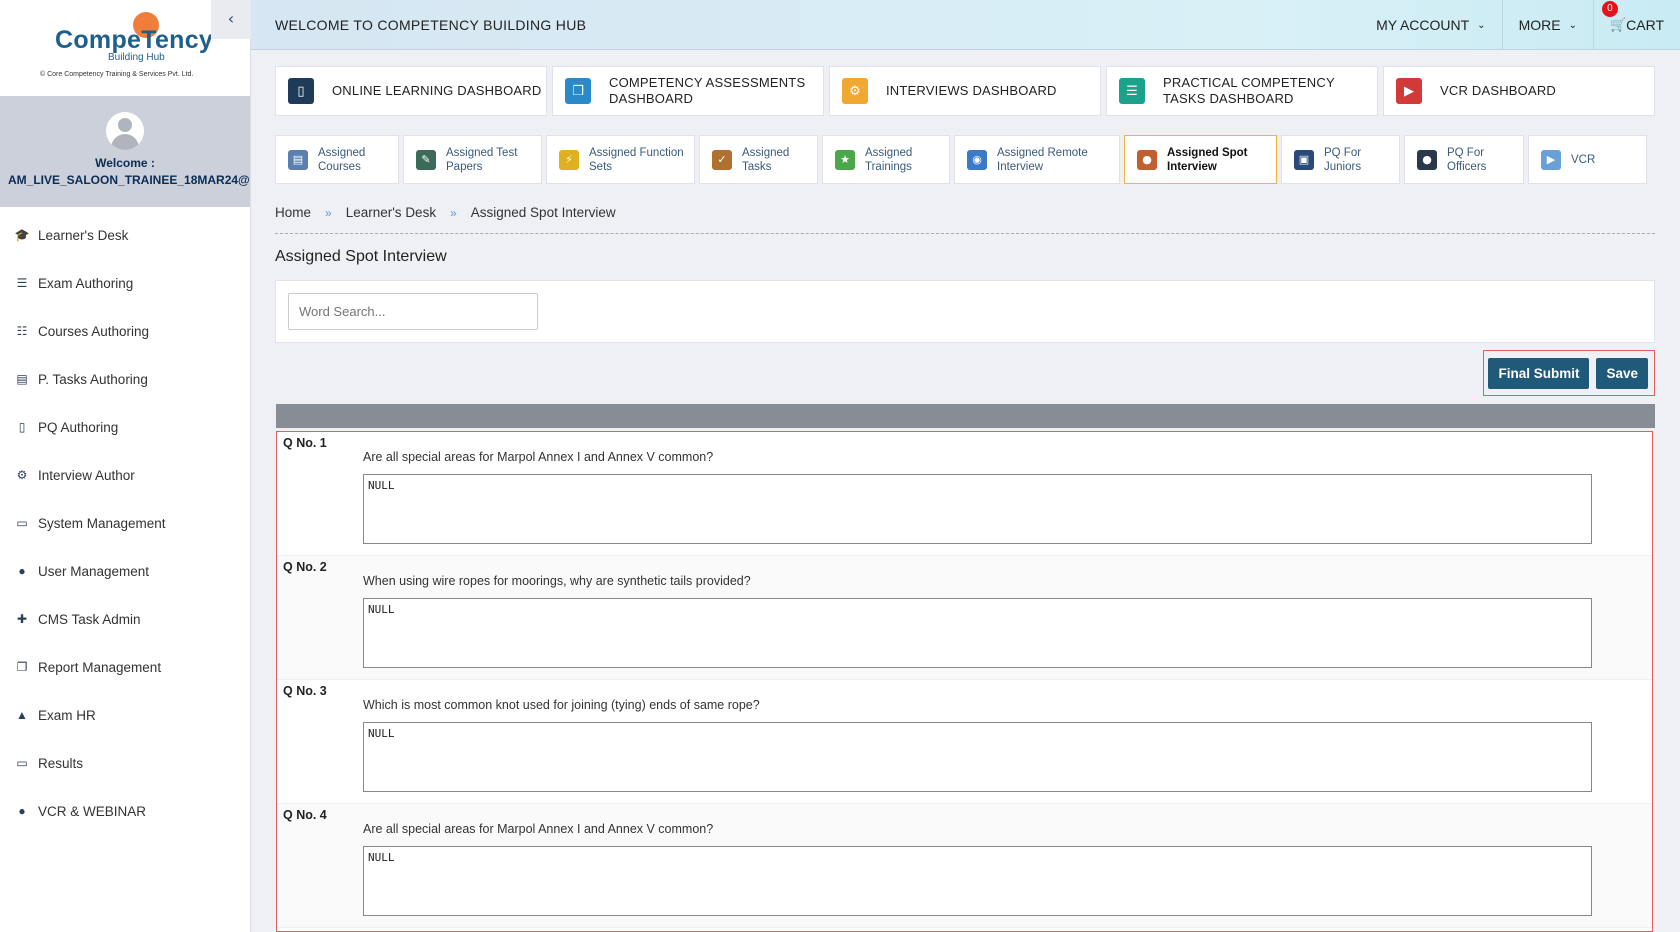  I want to click on question-number: Q No. 1, so click(305, 443).